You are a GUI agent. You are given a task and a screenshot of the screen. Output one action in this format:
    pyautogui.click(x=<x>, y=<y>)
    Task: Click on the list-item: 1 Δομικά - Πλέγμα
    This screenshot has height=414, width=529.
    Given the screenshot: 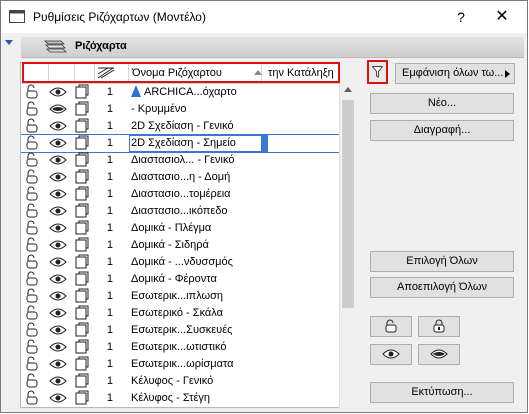 What is the action you would take?
    pyautogui.click(x=180, y=228)
    